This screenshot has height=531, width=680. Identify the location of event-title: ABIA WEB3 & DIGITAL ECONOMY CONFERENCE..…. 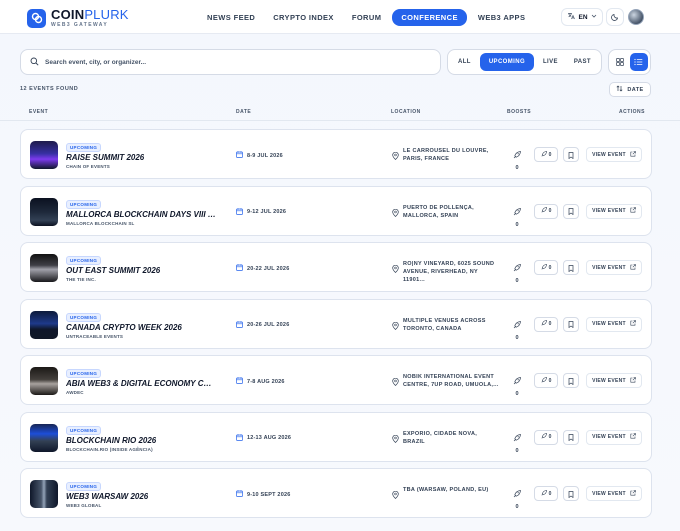
(141, 383).